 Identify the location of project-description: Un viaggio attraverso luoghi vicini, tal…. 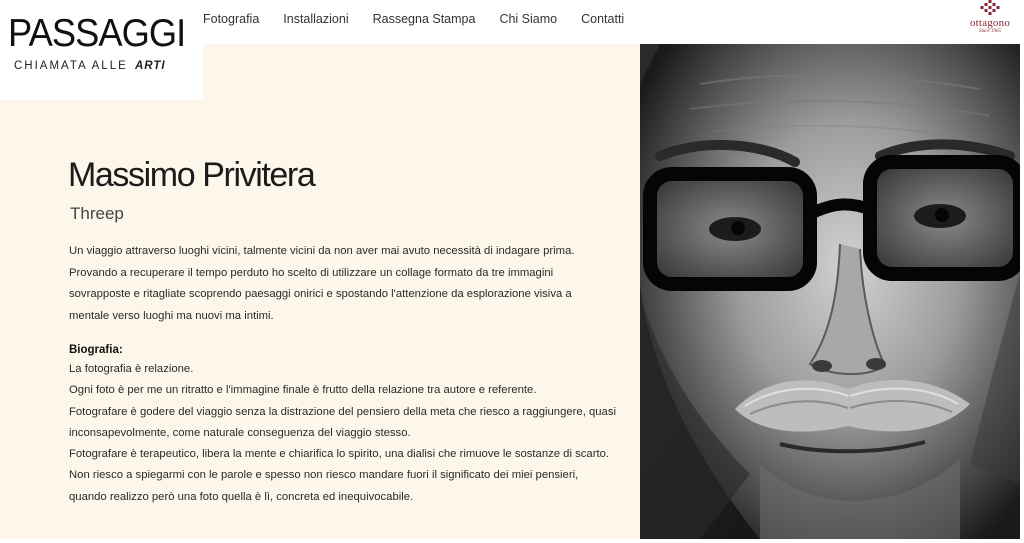
(339, 284).